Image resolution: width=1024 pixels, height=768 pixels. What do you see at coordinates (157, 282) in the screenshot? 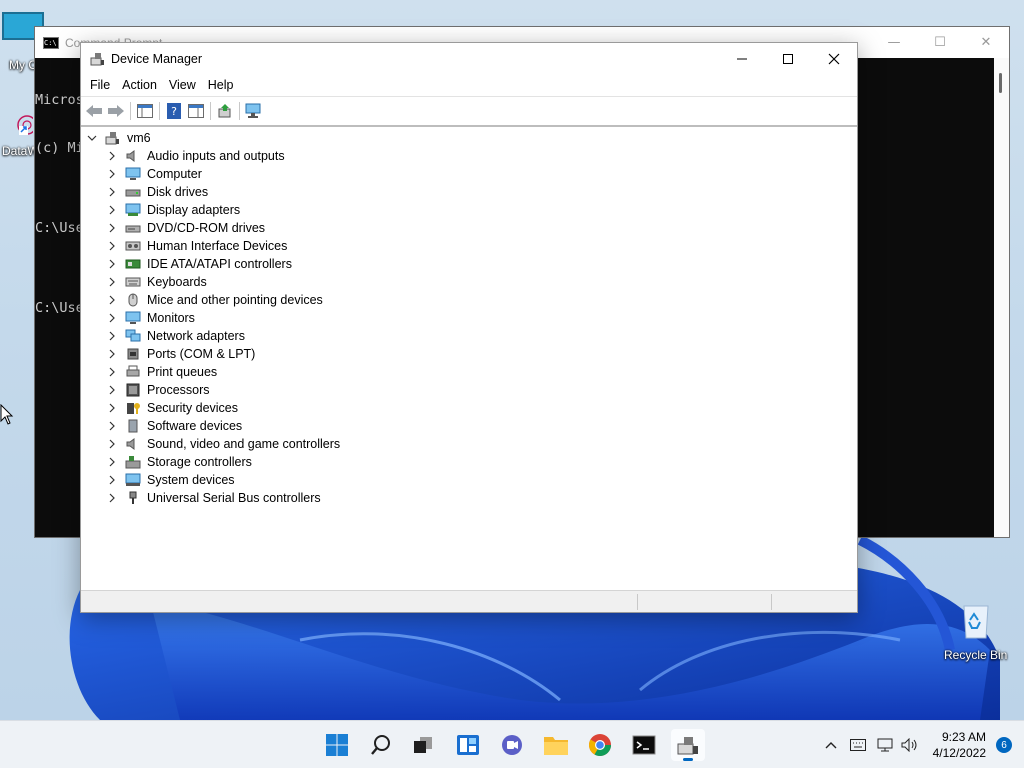
I see `tree-category-row: Keyboards` at bounding box center [157, 282].